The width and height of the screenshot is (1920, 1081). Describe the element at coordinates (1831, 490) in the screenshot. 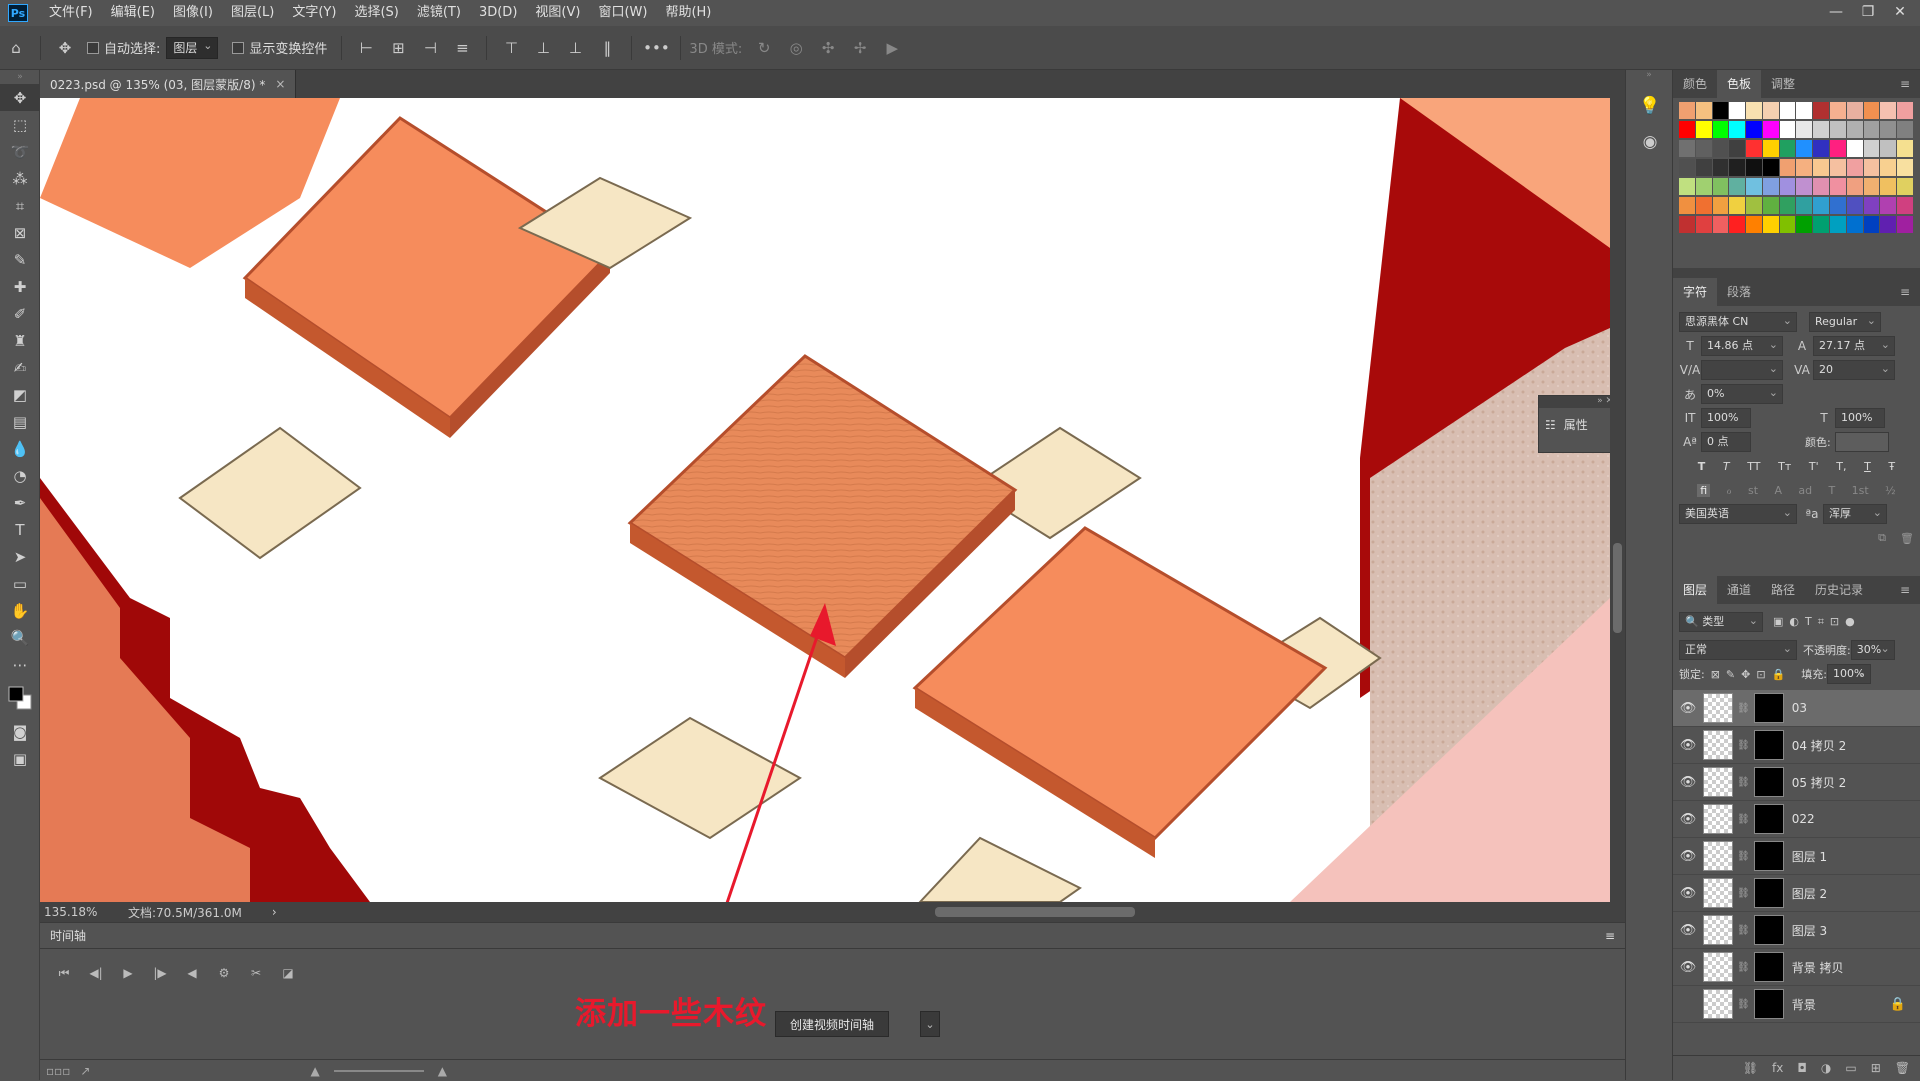

I see `titling-button: T` at that location.